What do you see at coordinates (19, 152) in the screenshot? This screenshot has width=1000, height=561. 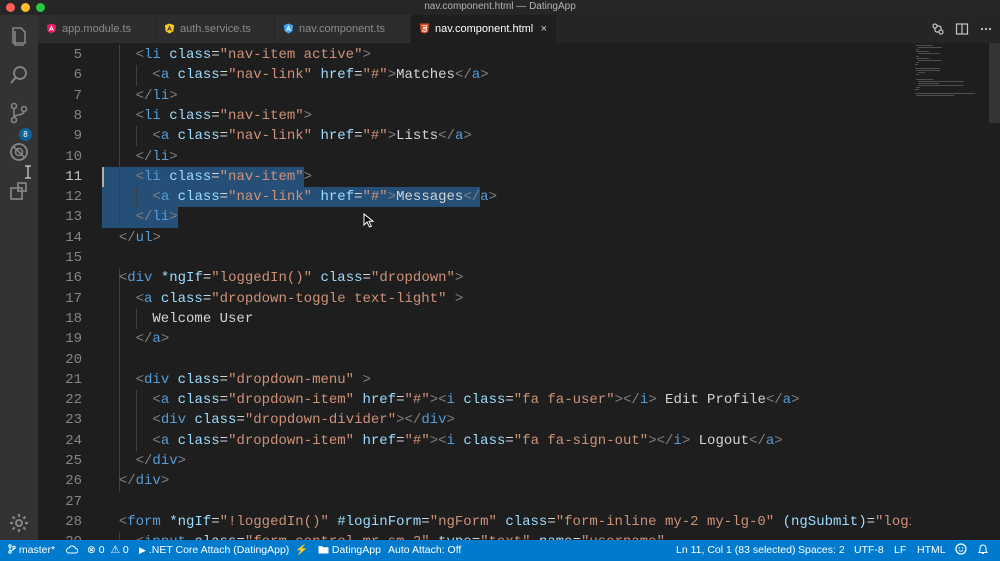 I see `debug-icon` at bounding box center [19, 152].